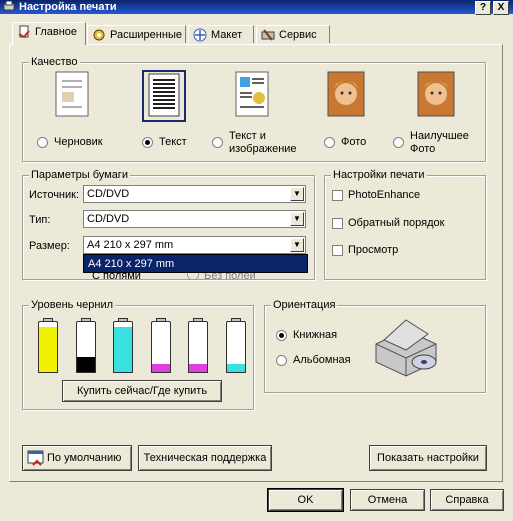 The height and width of the screenshot is (521, 513). Describe the element at coordinates (379, 175) in the screenshot. I see `print-settings-group-label: Настройки печати` at that location.